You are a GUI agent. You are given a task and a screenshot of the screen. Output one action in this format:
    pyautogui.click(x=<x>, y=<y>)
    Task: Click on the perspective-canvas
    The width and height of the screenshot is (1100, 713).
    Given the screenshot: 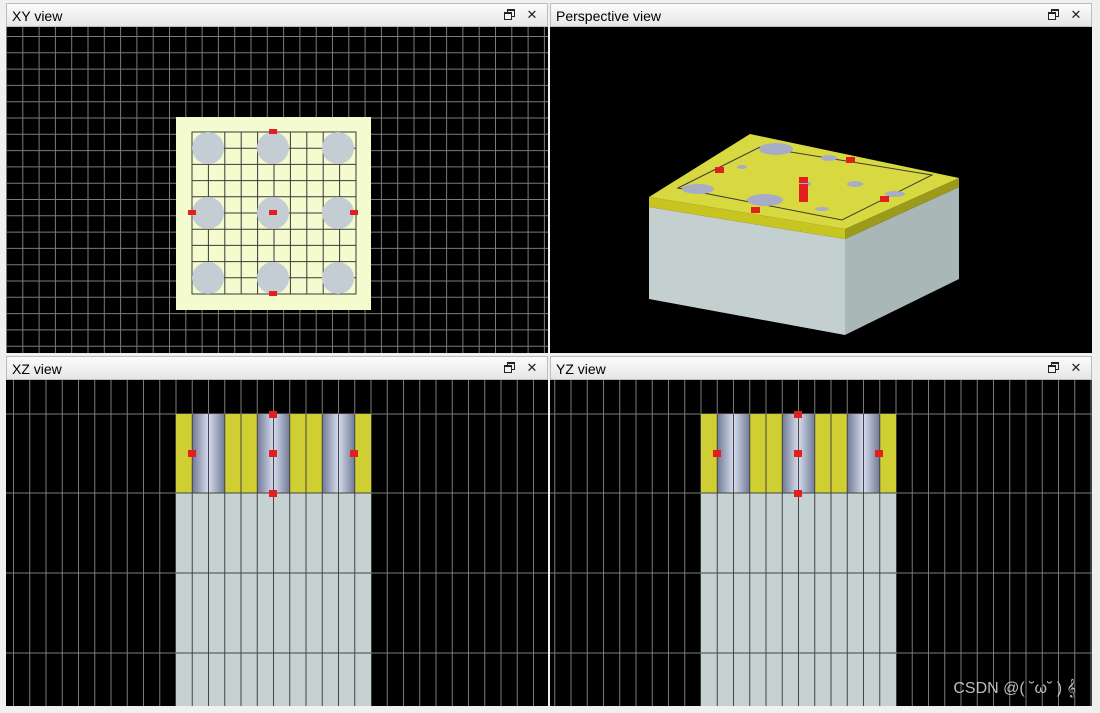 What is the action you would take?
    pyautogui.click(x=804, y=234)
    